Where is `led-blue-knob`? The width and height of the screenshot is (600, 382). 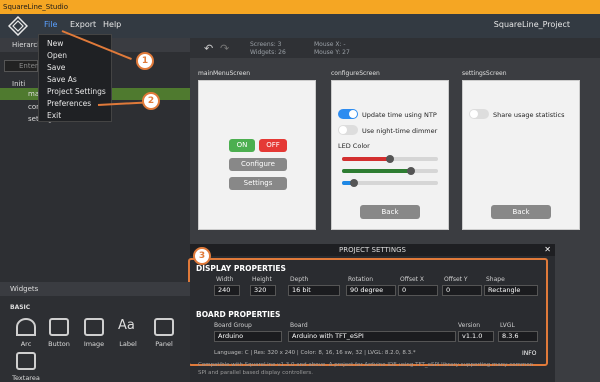
led-blue-knob is located at coordinates (353, 183).